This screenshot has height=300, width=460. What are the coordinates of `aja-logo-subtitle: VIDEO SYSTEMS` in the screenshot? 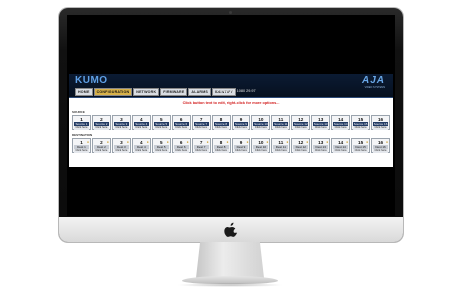 It's located at (374, 87).